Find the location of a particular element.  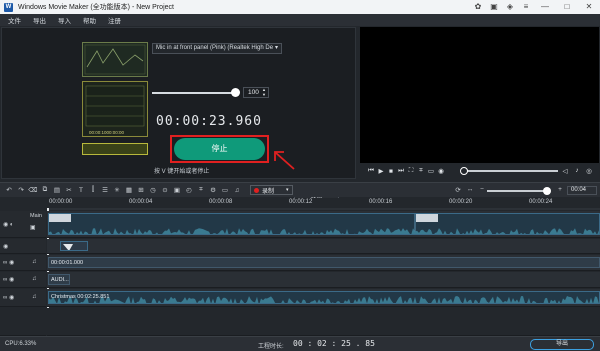

track-head-main: ◉ ◐ Main ▣ is located at coordinates (23, 224).